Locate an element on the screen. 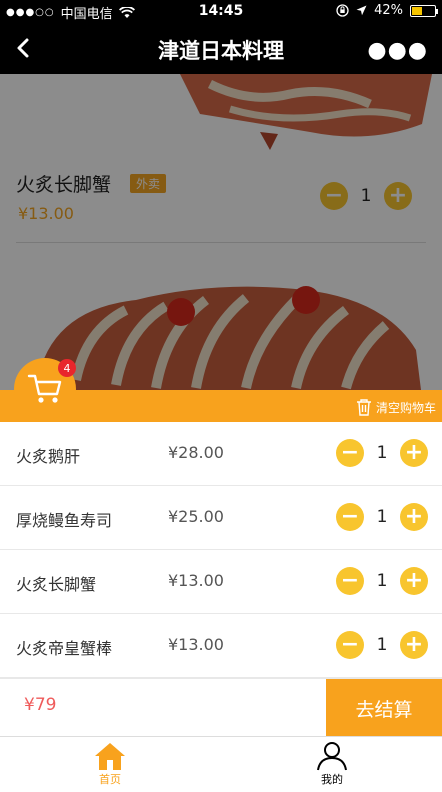 The image size is (442, 792). home-icon is located at coordinates (110, 756).